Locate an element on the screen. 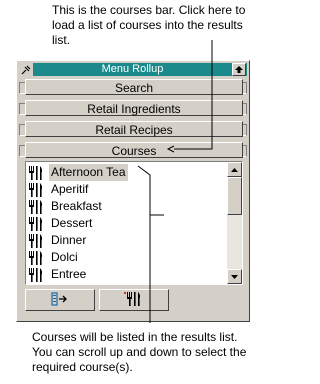  callout-arrowhead is located at coordinates (170, 149).